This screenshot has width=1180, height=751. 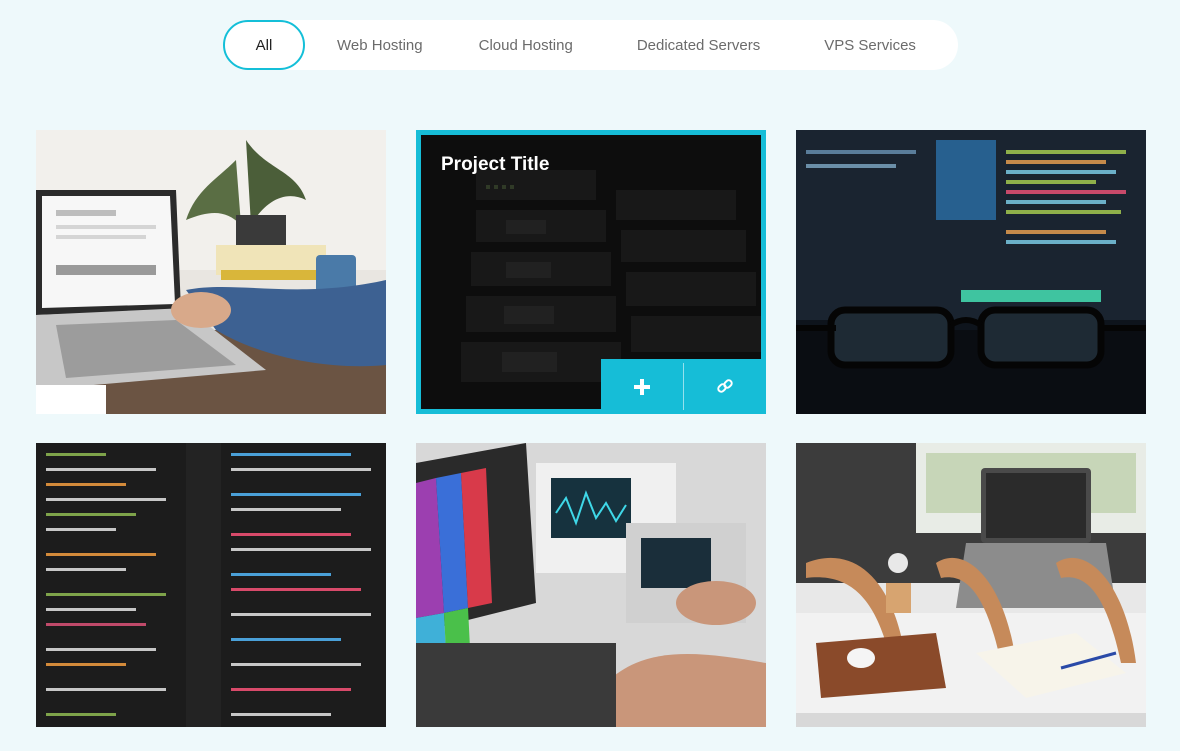 I want to click on plus-icon, so click(x=642, y=386).